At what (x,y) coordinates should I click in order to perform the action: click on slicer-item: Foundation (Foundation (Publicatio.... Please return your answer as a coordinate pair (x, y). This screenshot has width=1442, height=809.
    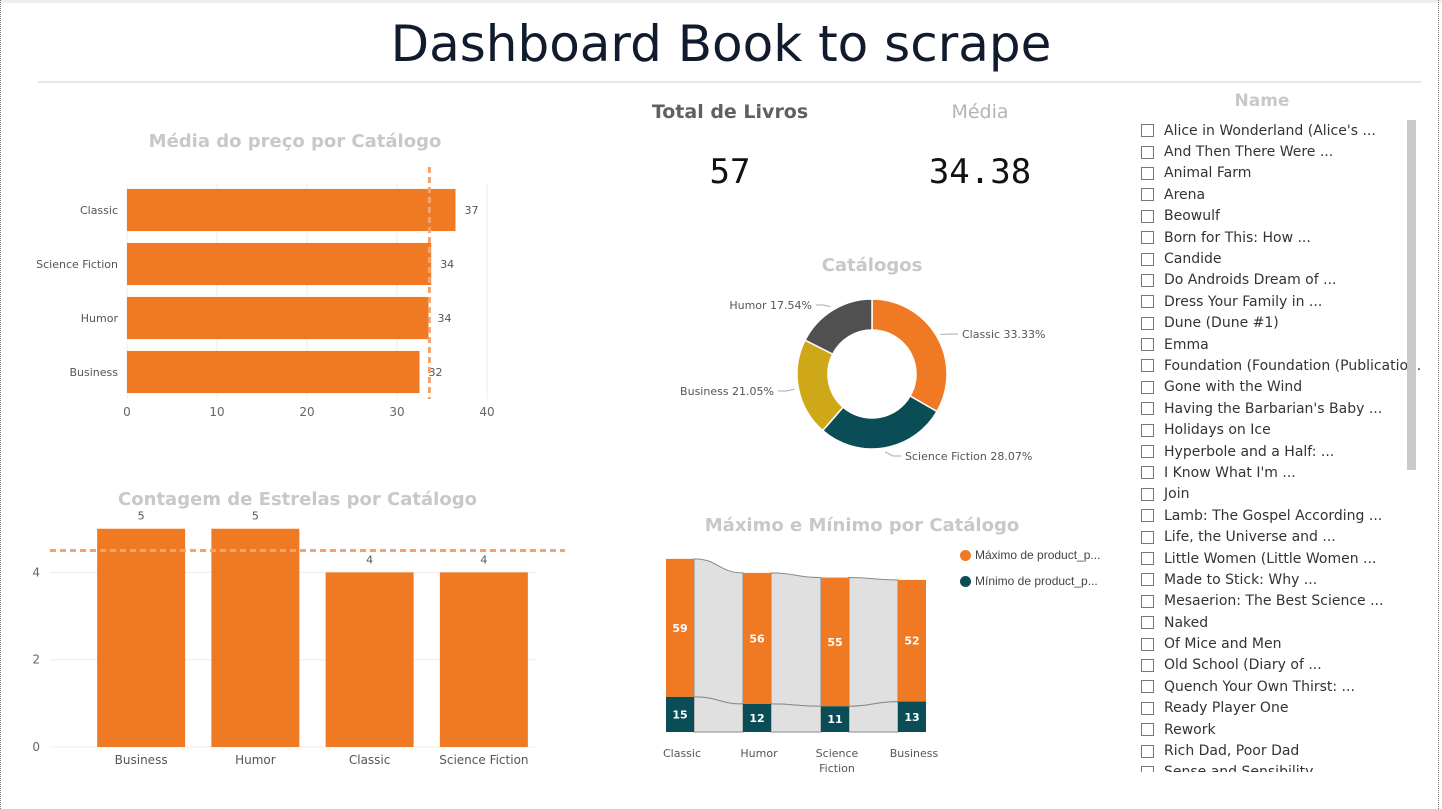
    Looking at the image, I should click on (1278, 365).